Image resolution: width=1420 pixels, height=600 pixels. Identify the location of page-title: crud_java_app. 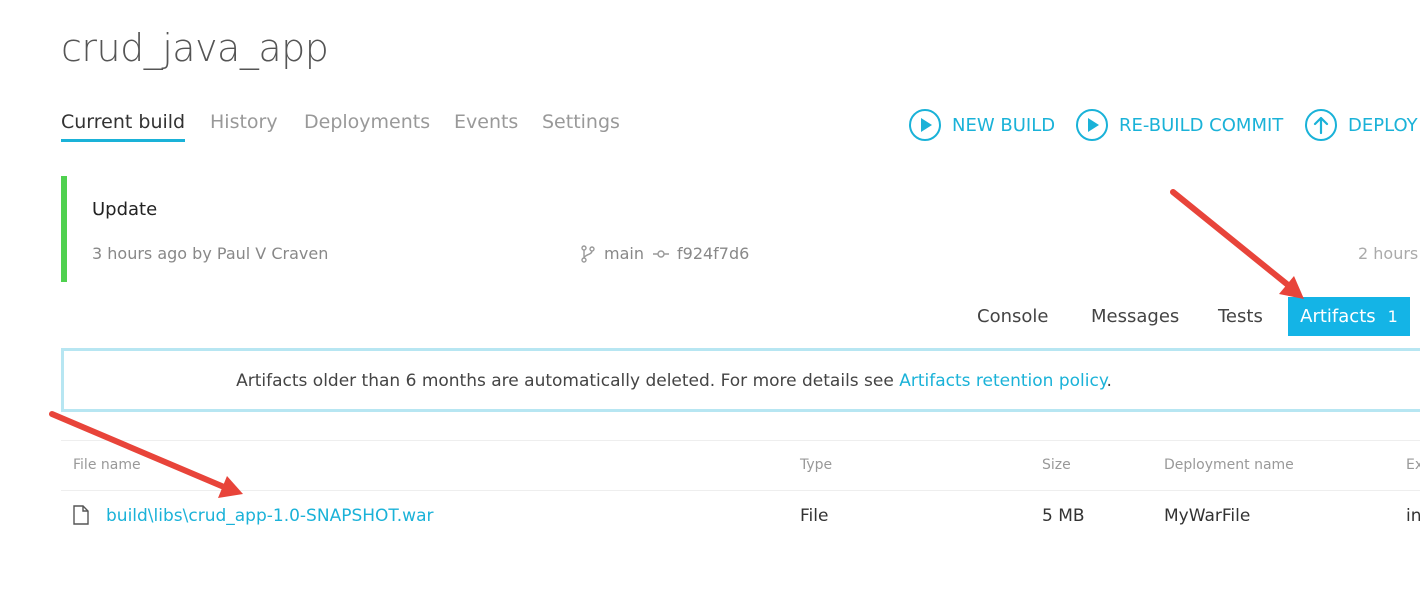
(195, 48).